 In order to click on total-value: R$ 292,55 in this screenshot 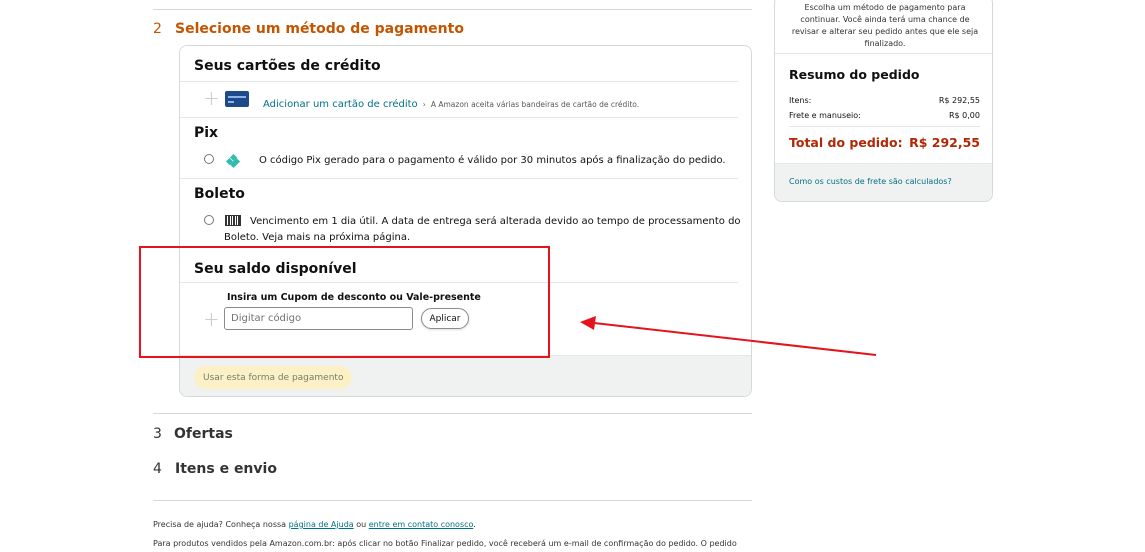, I will do `click(944, 142)`.